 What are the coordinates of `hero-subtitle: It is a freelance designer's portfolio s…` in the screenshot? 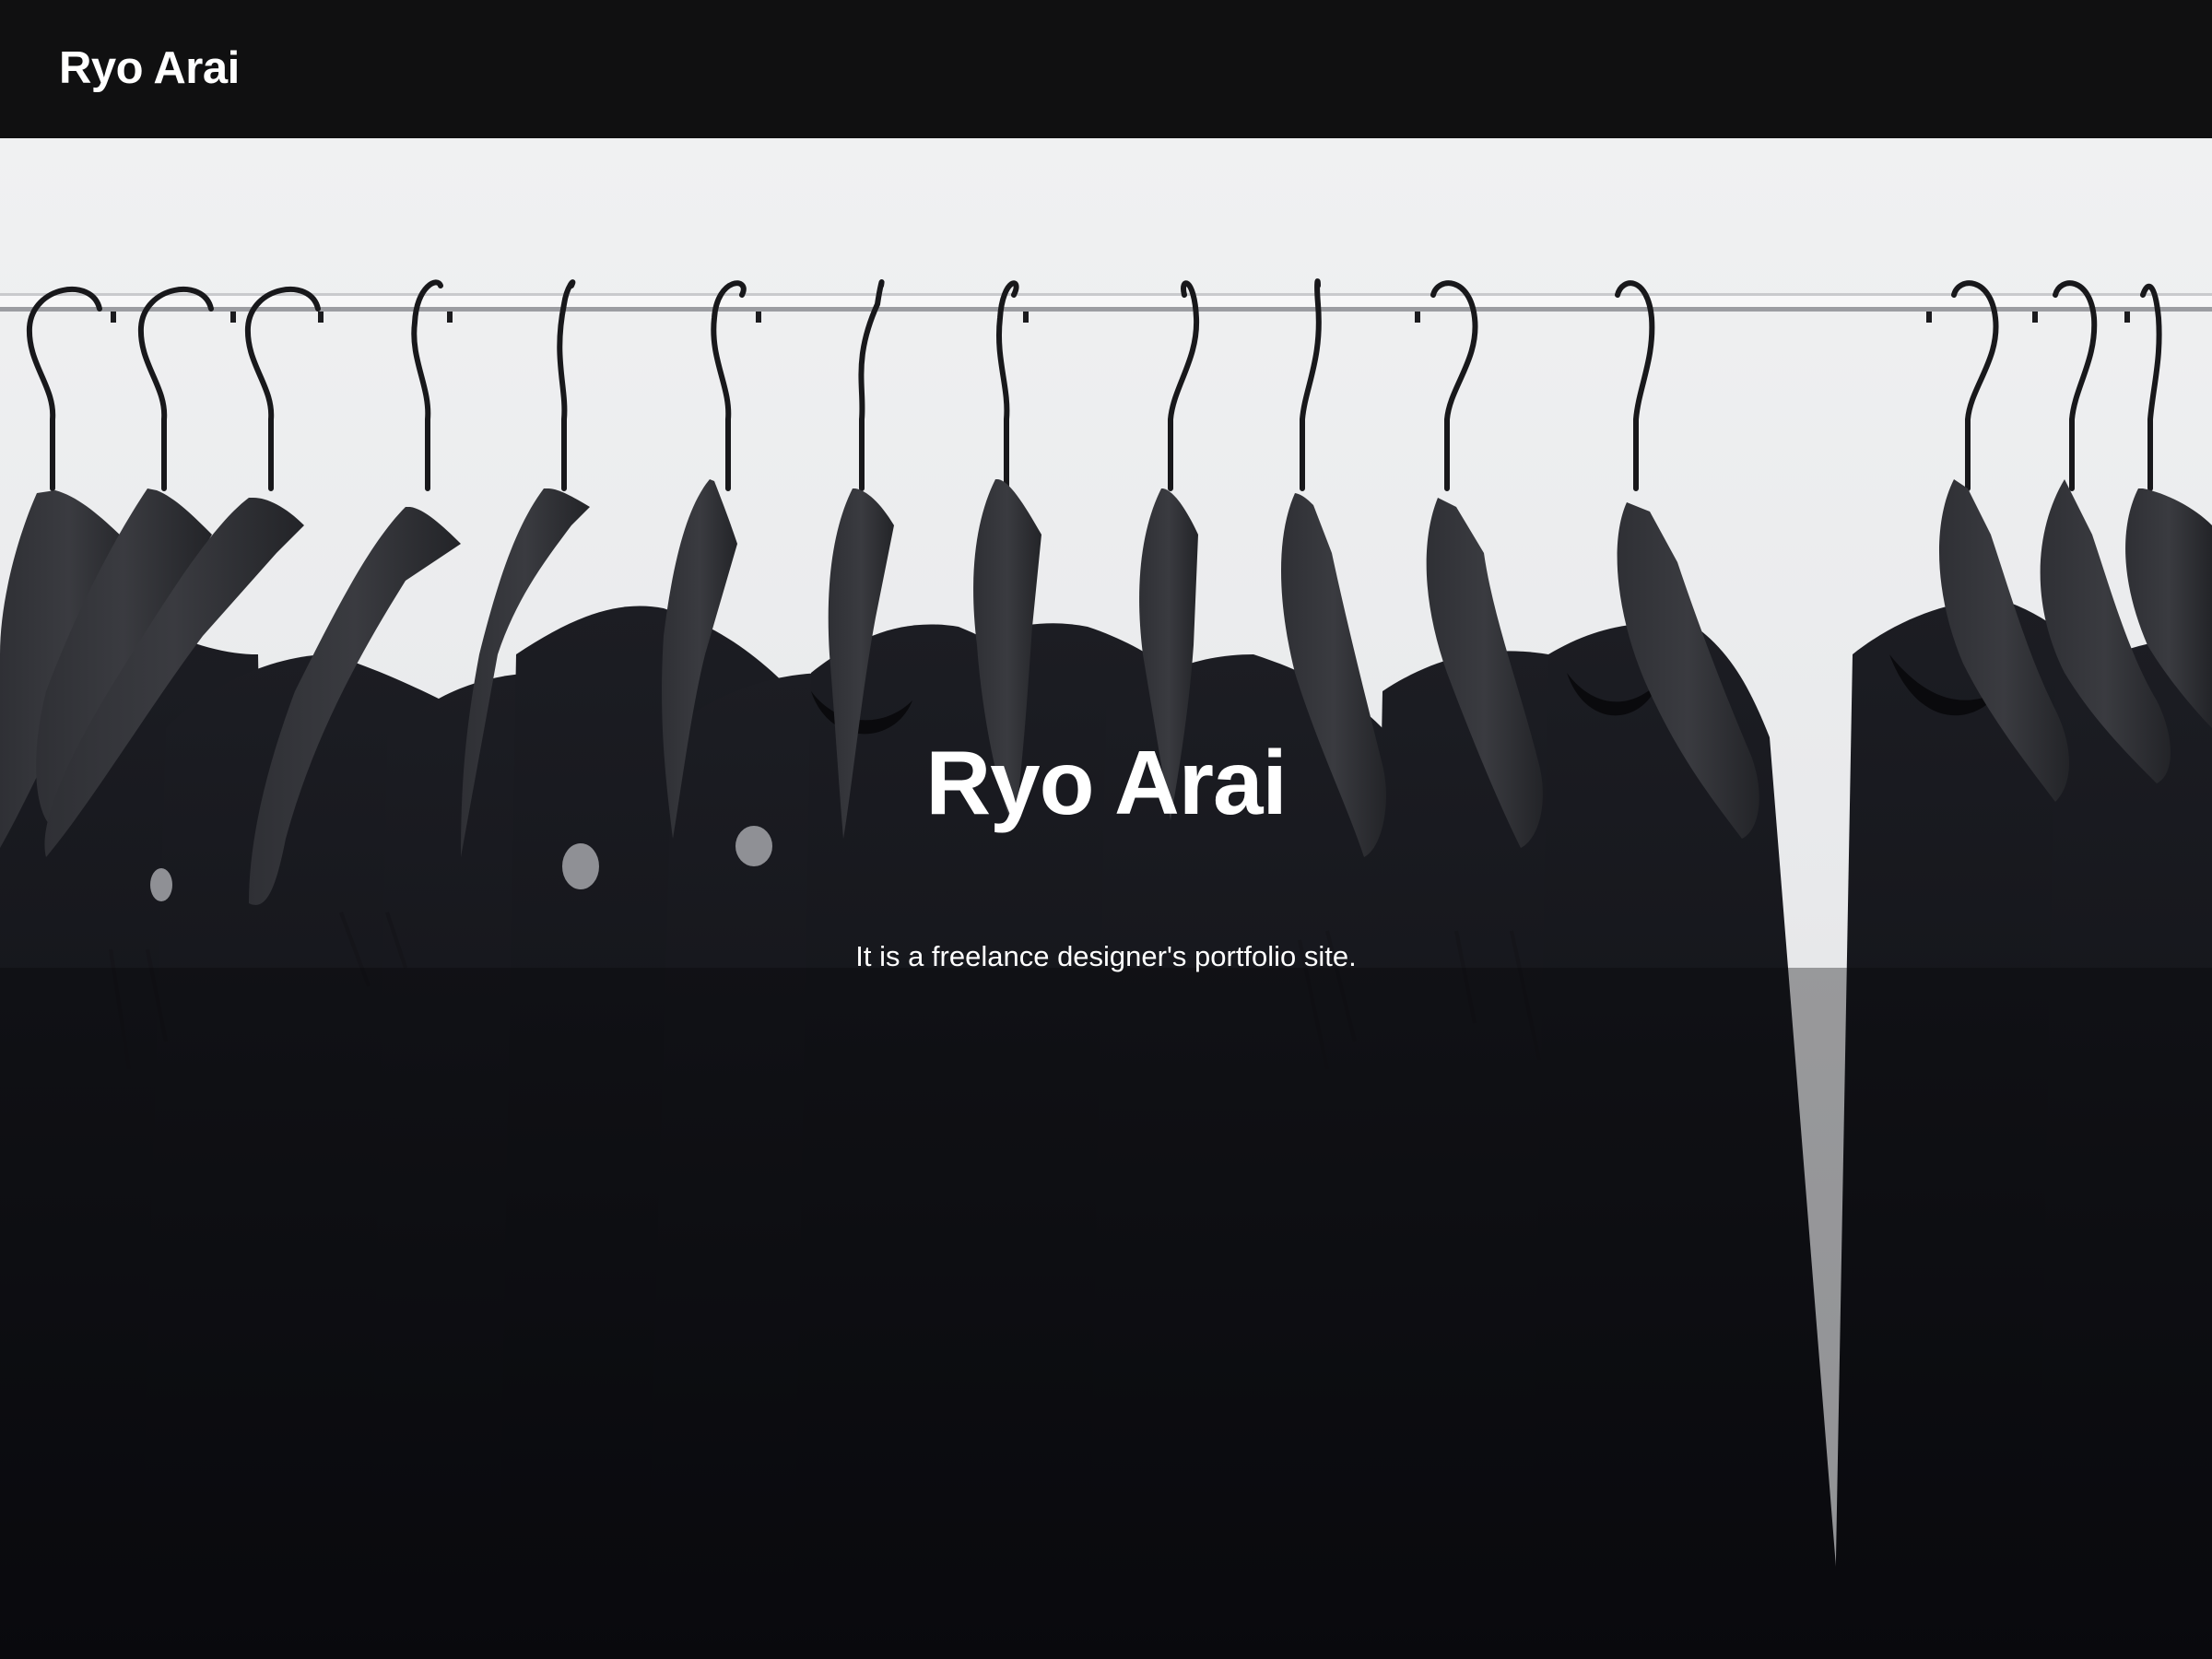 It's located at (1106, 956).